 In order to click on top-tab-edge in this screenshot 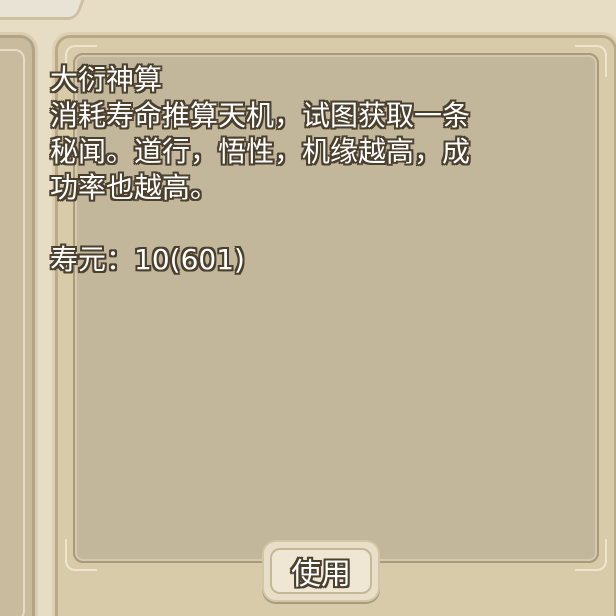, I will do `click(44, 10)`.